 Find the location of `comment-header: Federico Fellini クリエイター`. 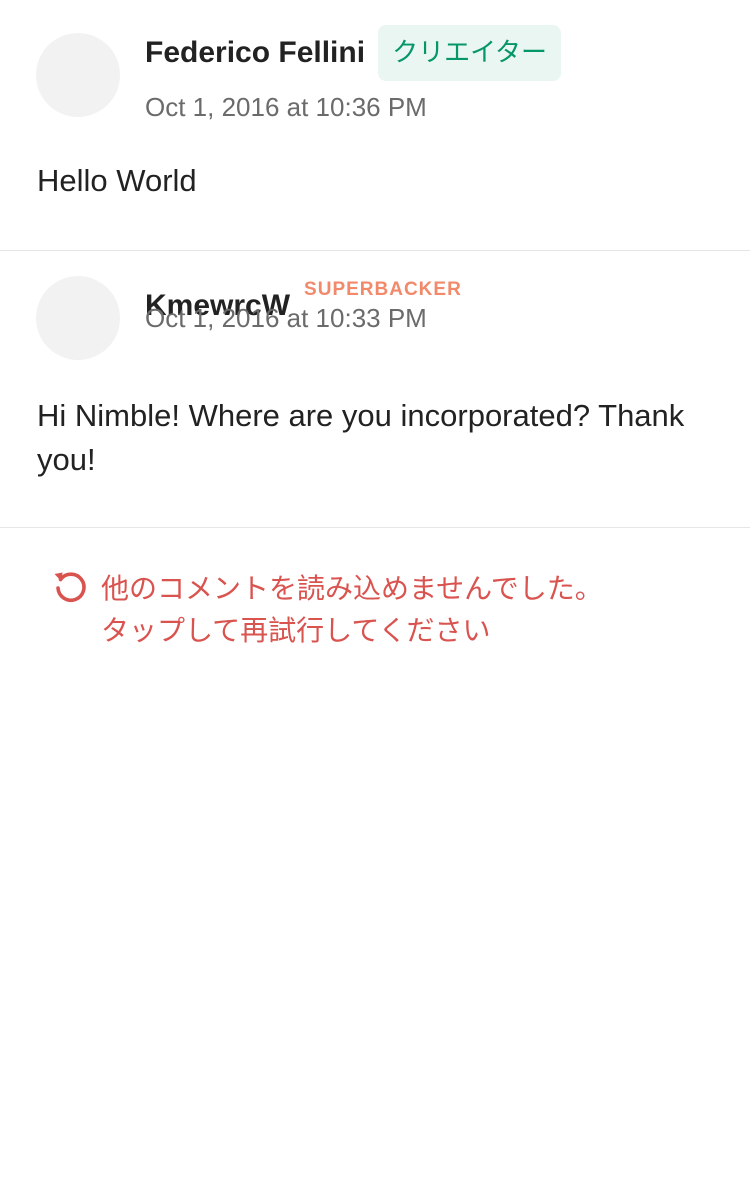

comment-header: Federico Fellini クリエイター is located at coordinates (353, 53).